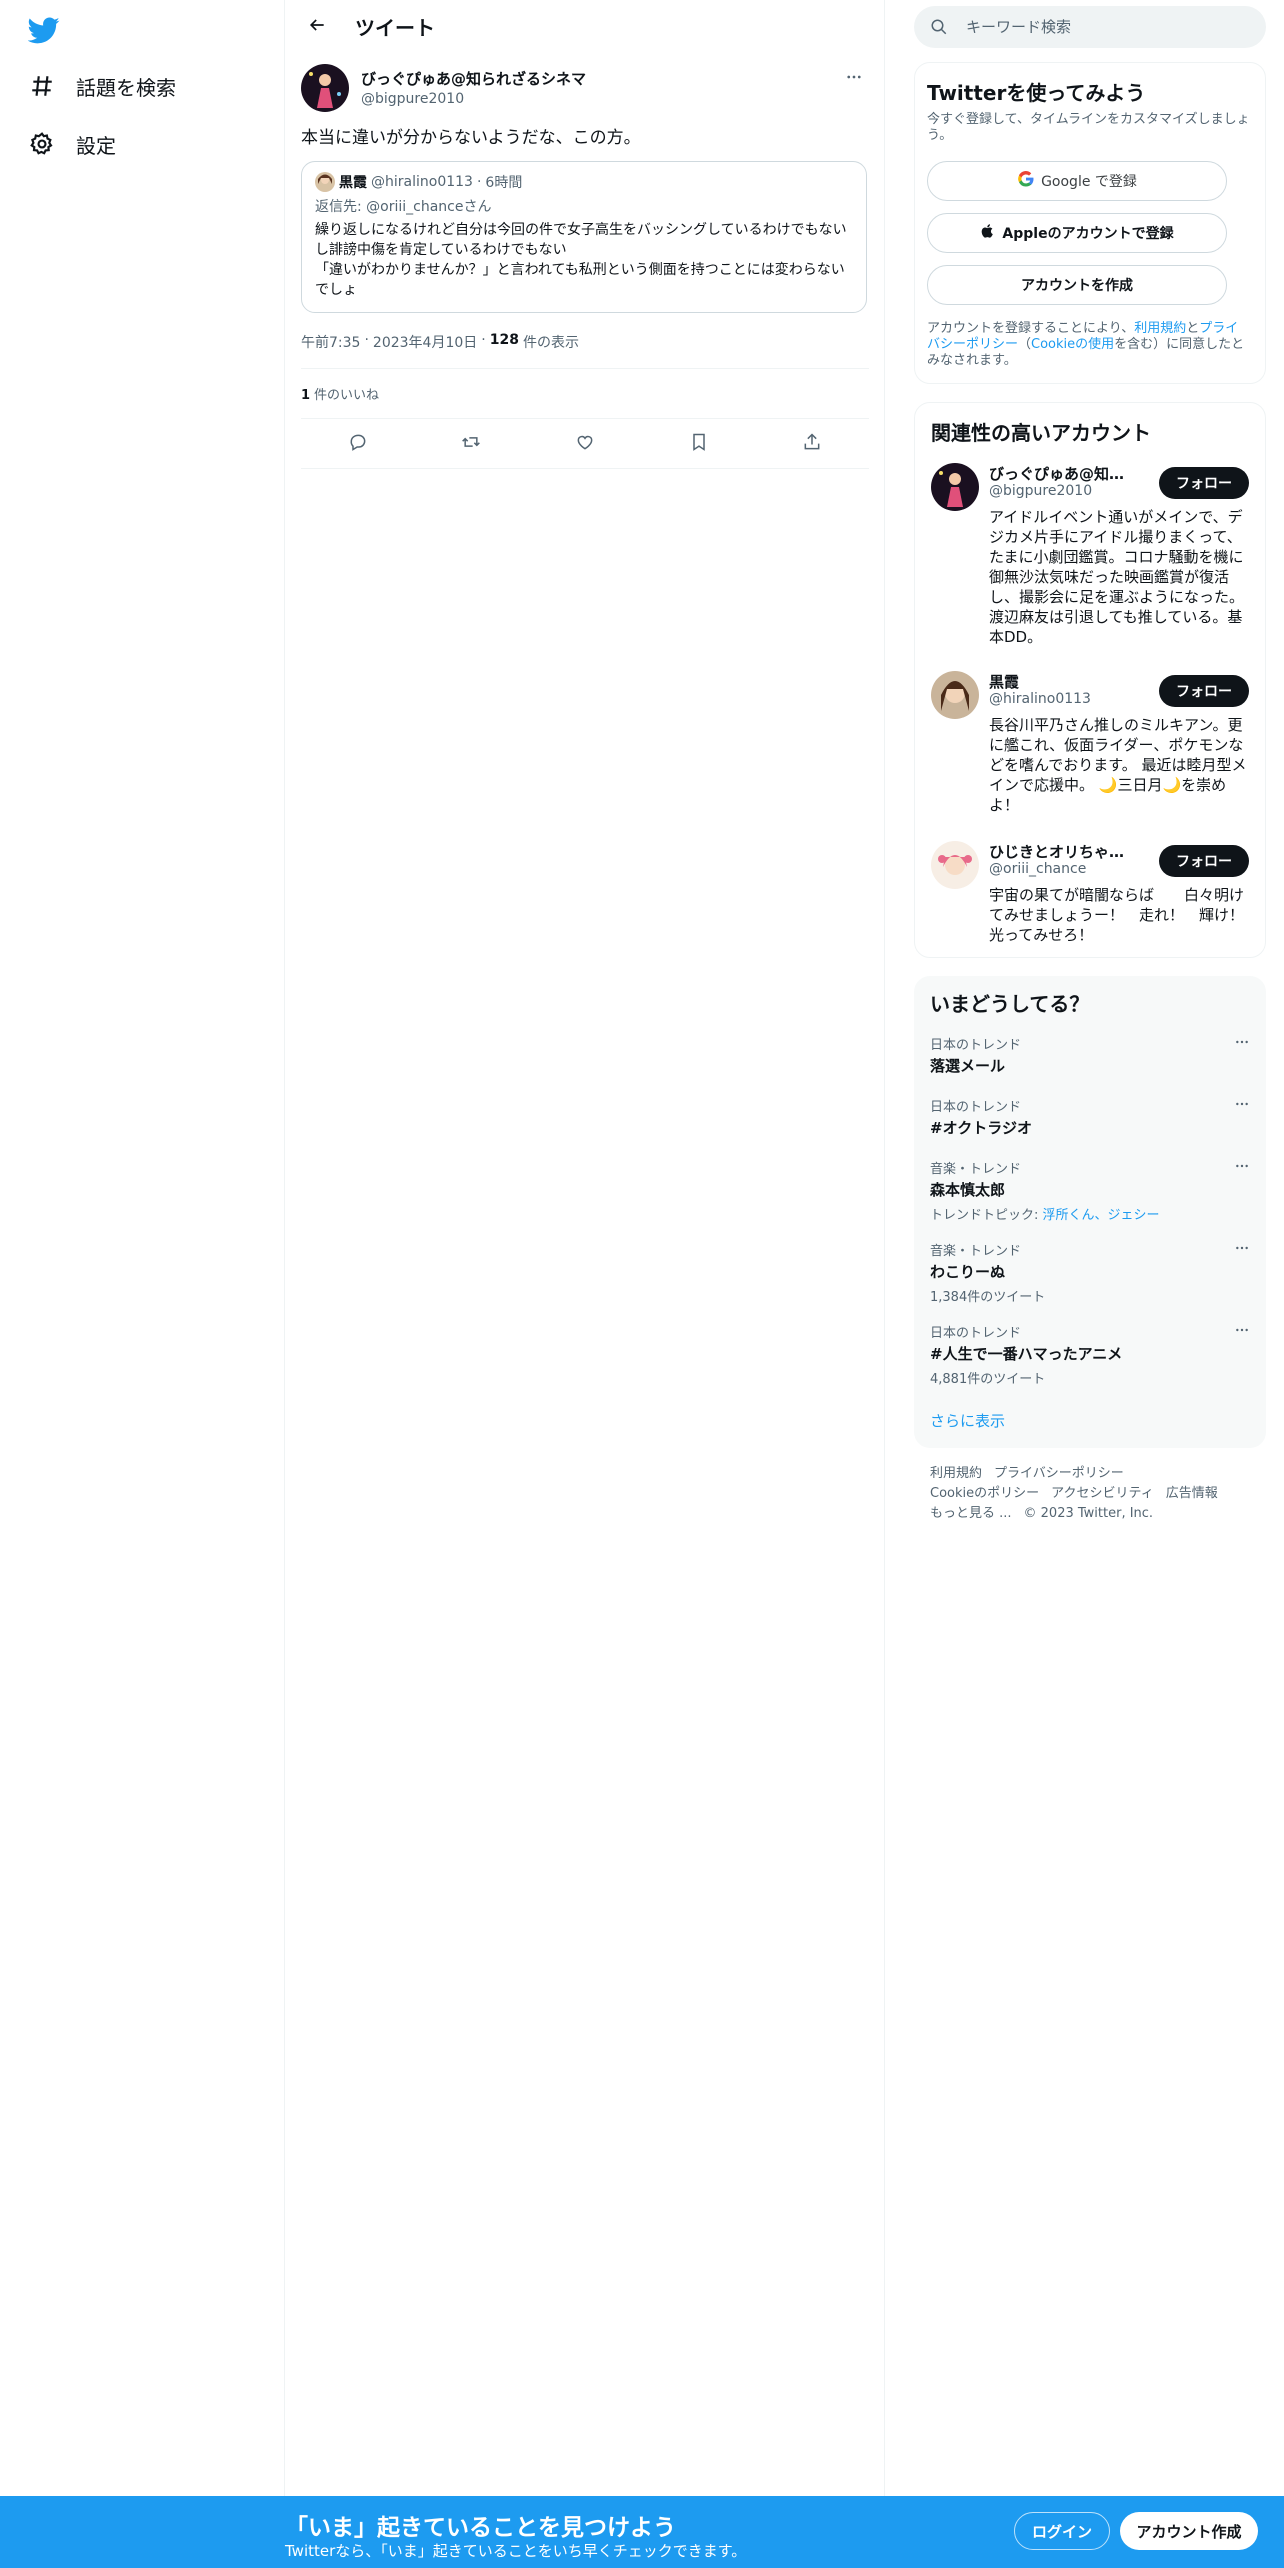 The width and height of the screenshot is (1284, 2568). What do you see at coordinates (967, 1420) in the screenshot?
I see `show-more-link: さらに表示` at bounding box center [967, 1420].